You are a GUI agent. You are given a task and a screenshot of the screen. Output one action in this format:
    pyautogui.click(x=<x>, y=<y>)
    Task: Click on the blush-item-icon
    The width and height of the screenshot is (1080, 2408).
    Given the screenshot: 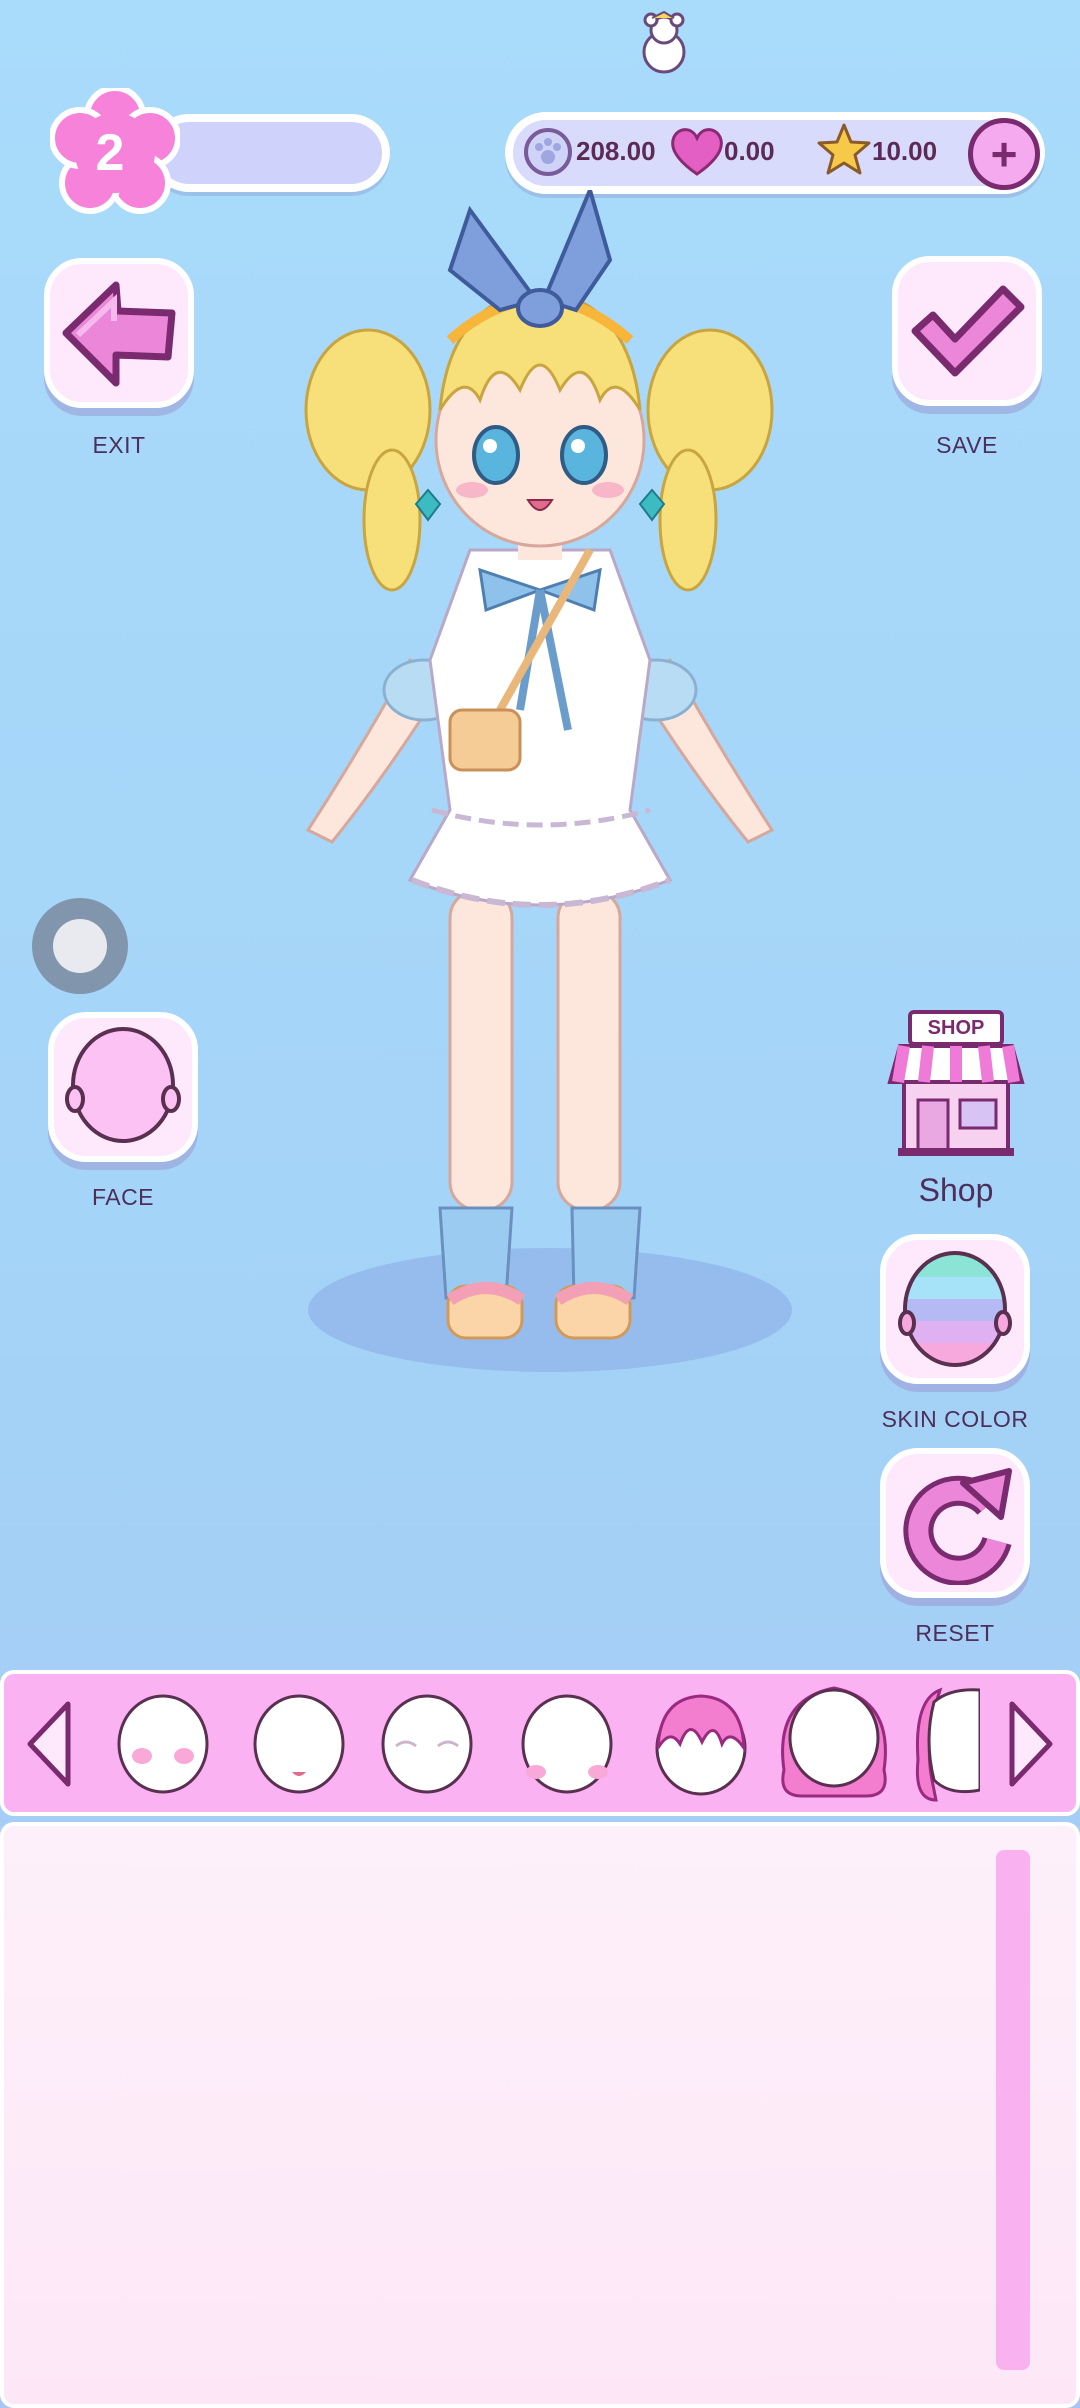 What is the action you would take?
    pyautogui.click(x=163, y=1743)
    